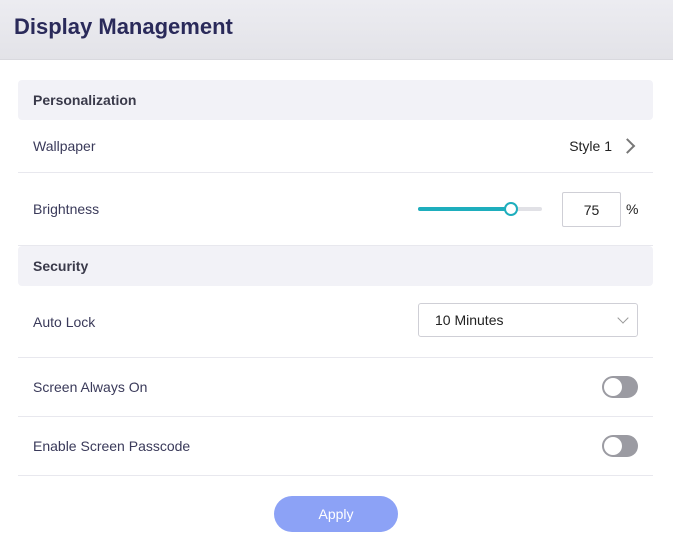  Describe the element at coordinates (66, 209) in the screenshot. I see `brightness-label: Brightness` at that location.